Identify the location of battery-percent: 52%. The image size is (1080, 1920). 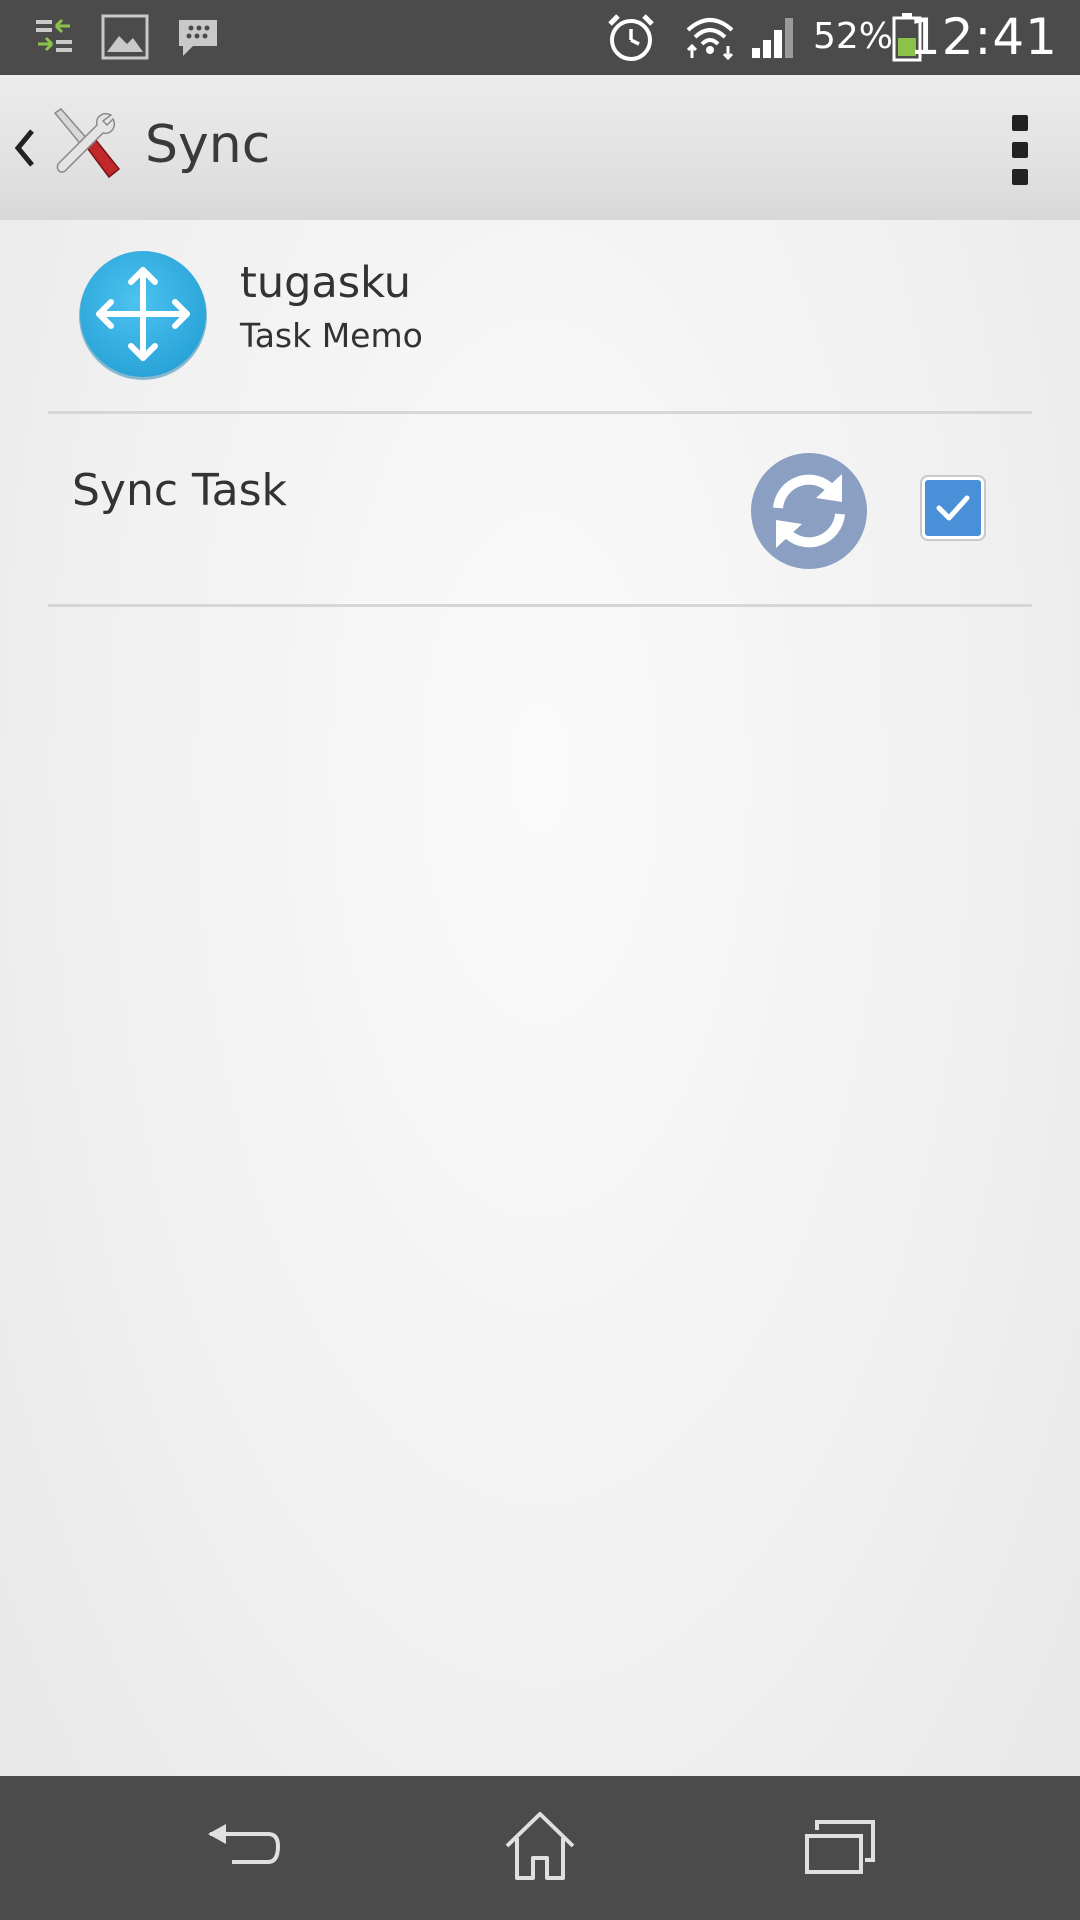
(853, 36).